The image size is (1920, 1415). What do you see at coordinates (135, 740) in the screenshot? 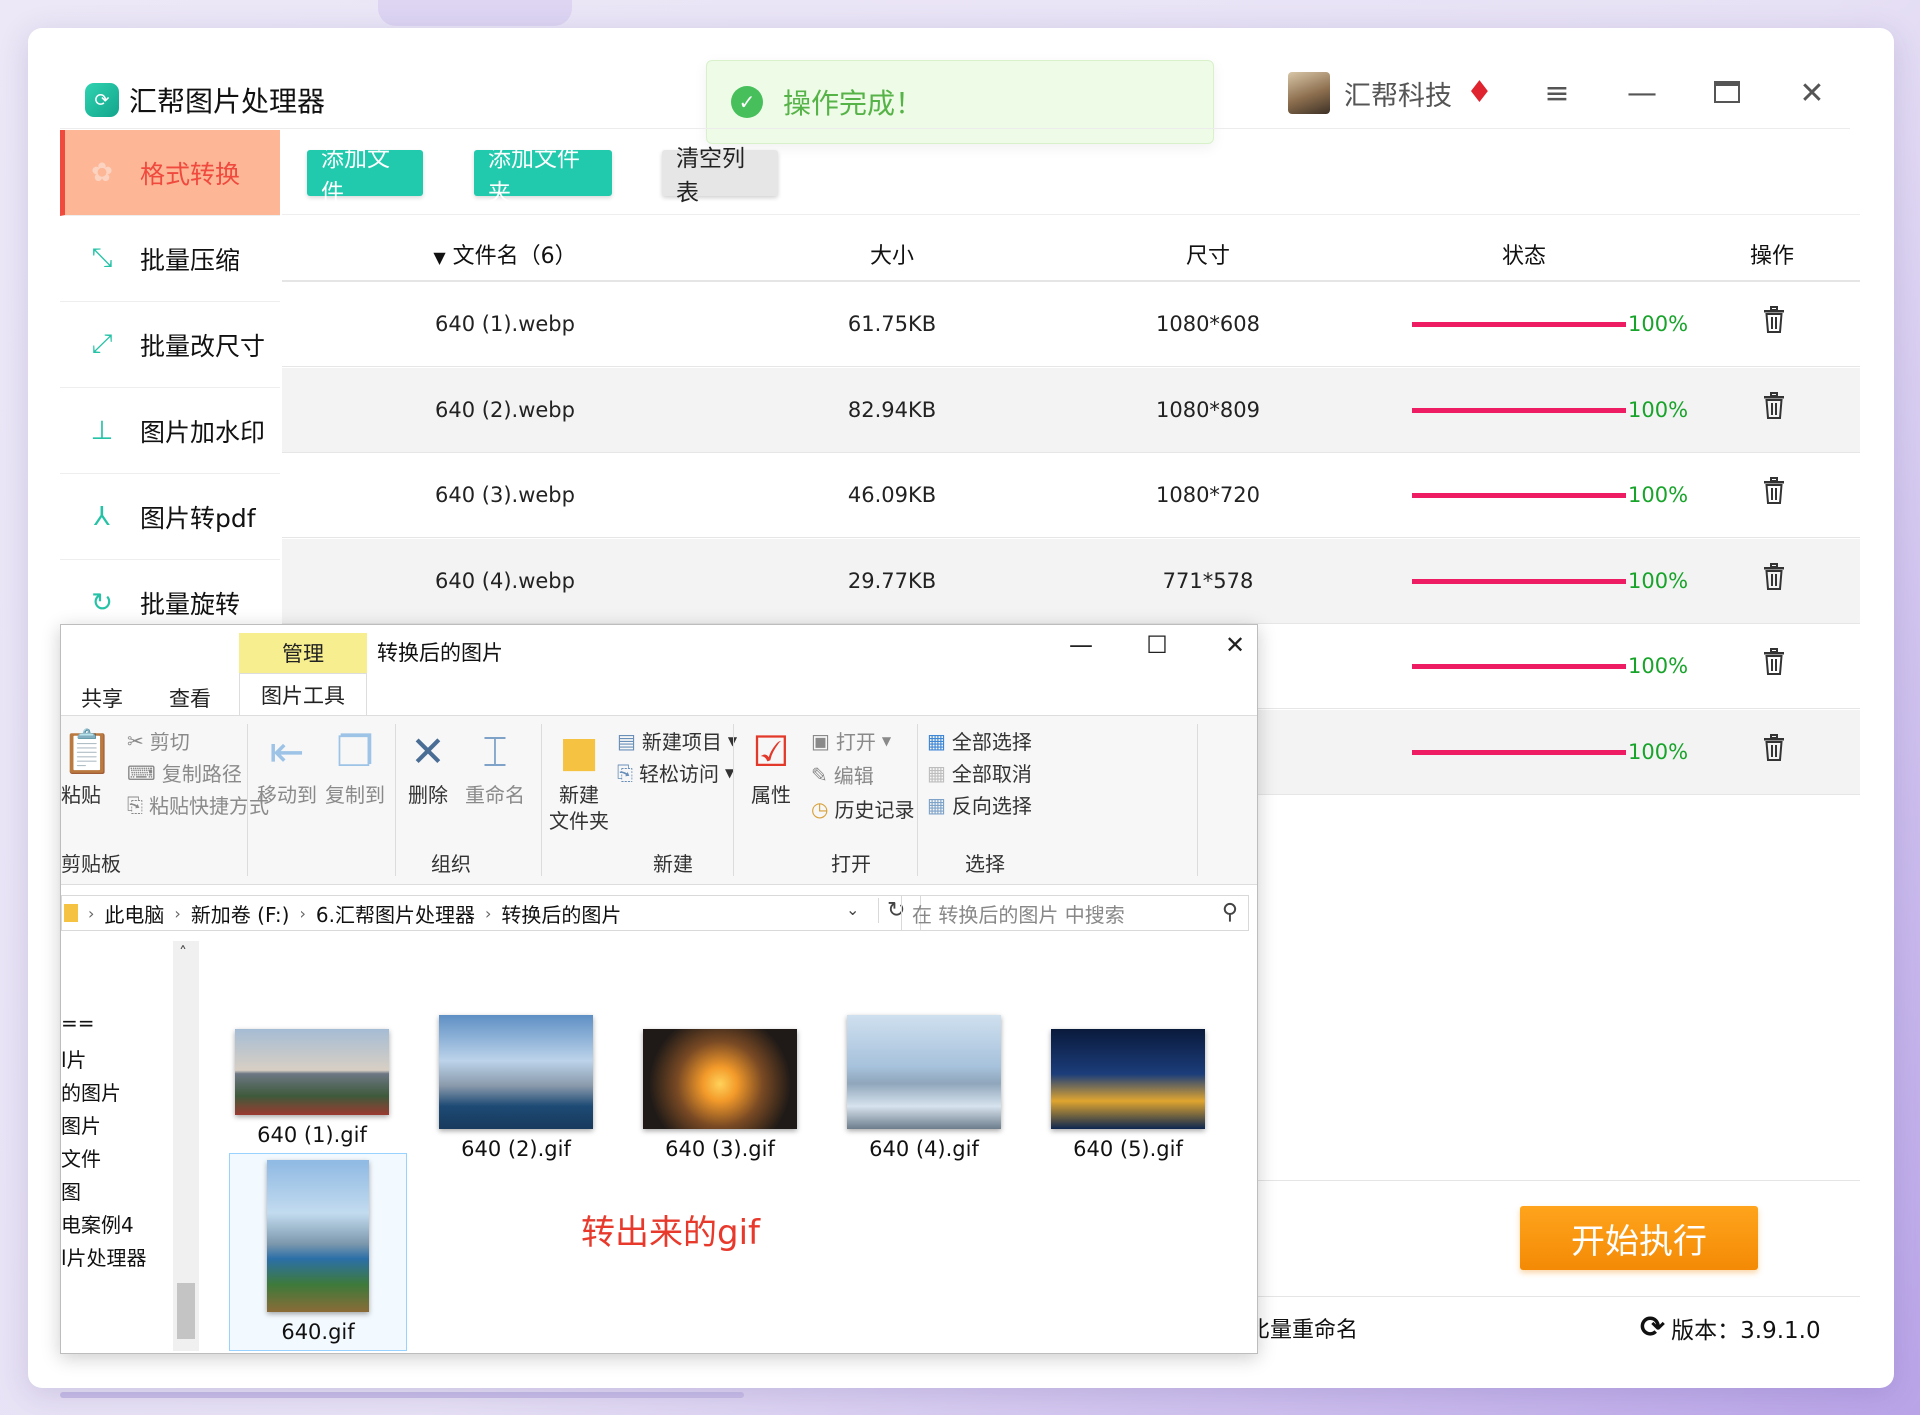
I see `scissors-icon: ✂` at bounding box center [135, 740].